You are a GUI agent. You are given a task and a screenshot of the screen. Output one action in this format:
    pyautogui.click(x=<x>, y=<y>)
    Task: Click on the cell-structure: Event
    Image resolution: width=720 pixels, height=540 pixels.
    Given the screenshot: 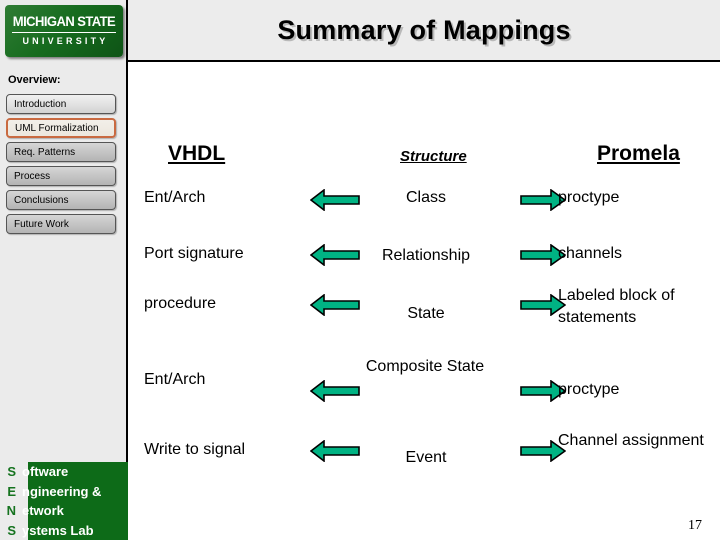 What is the action you would take?
    pyautogui.click(x=426, y=457)
    